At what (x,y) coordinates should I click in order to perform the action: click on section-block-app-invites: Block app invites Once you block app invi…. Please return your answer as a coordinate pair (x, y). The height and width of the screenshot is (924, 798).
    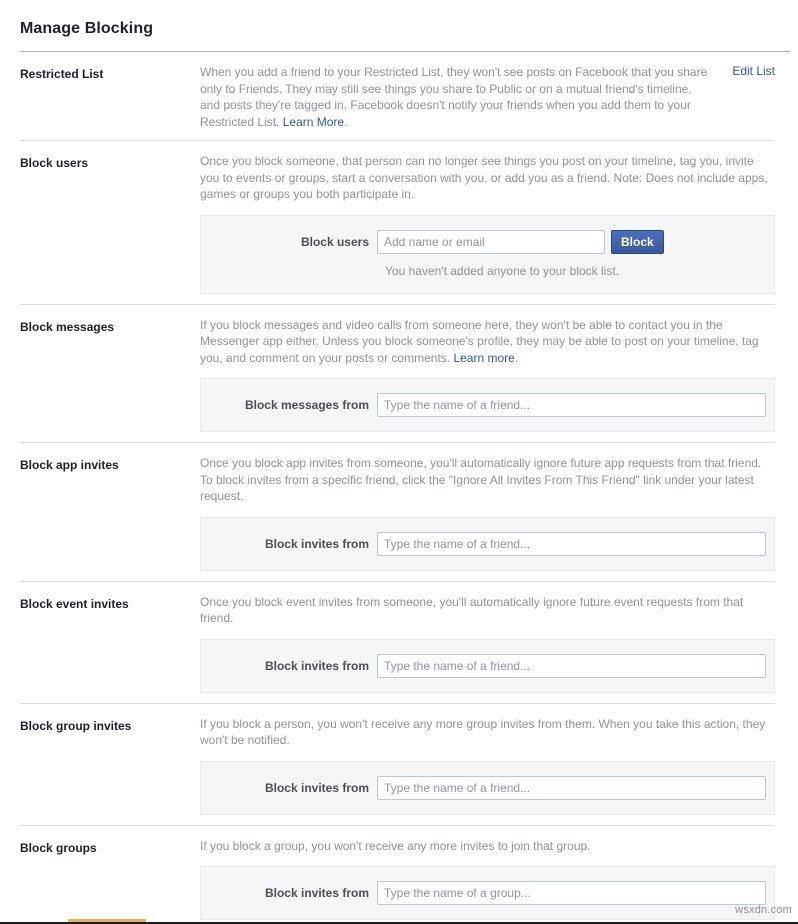
    Looking at the image, I should click on (397, 512).